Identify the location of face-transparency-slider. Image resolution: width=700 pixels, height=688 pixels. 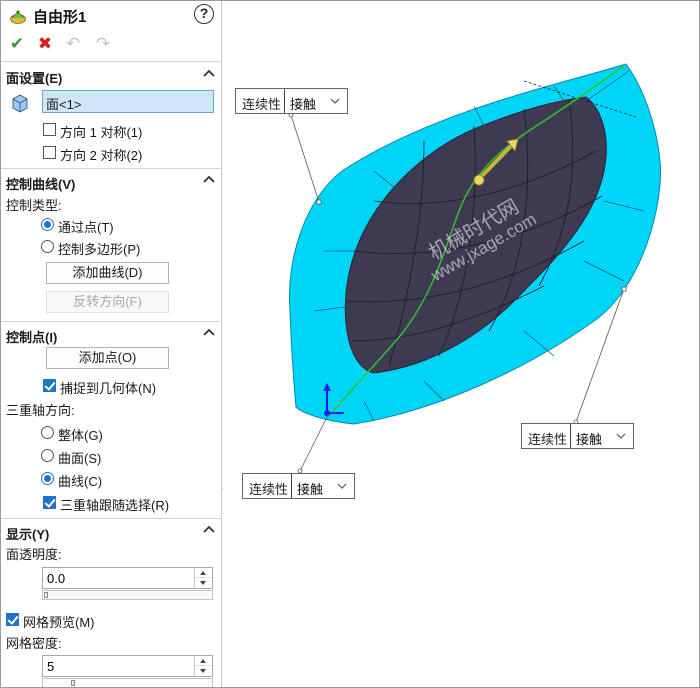
(127, 595).